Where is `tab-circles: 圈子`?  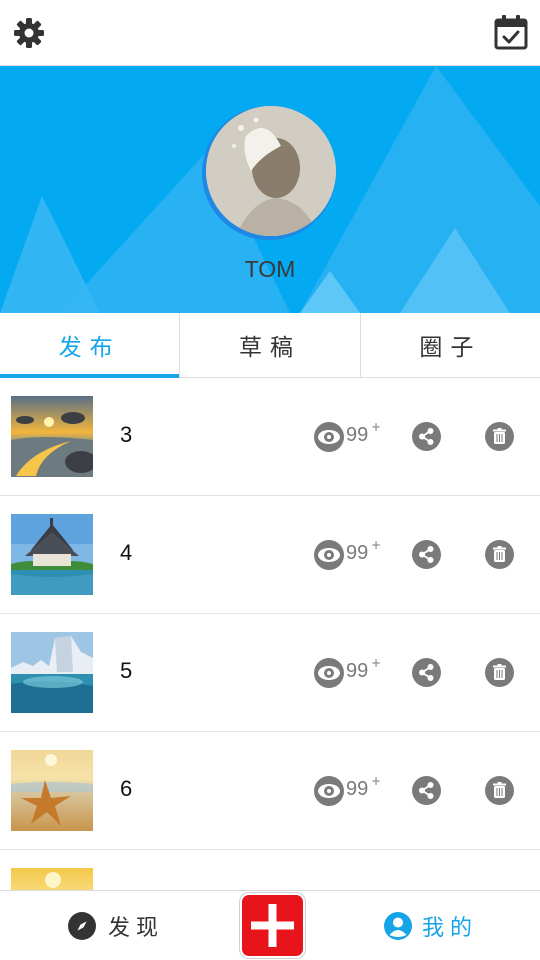
tab-circles: 圈子 is located at coordinates (450, 345).